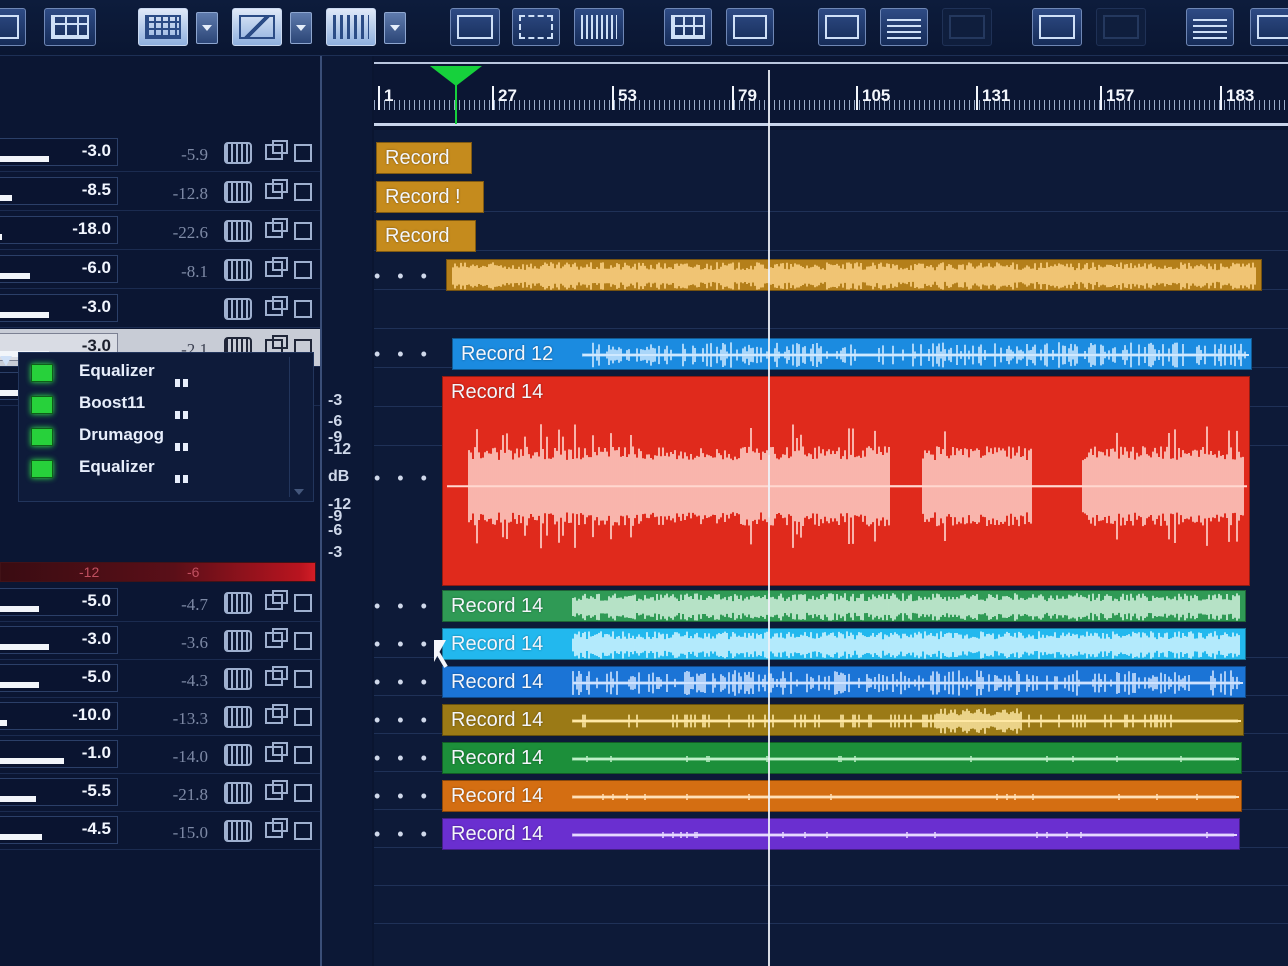 The width and height of the screenshot is (1288, 966). I want to click on audio-clip: Record !, so click(430, 197).